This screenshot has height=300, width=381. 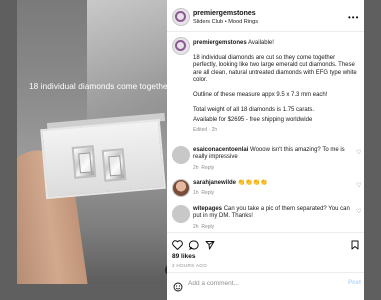 What do you see at coordinates (354, 283) in the screenshot?
I see `post-button: Post` at bounding box center [354, 283].